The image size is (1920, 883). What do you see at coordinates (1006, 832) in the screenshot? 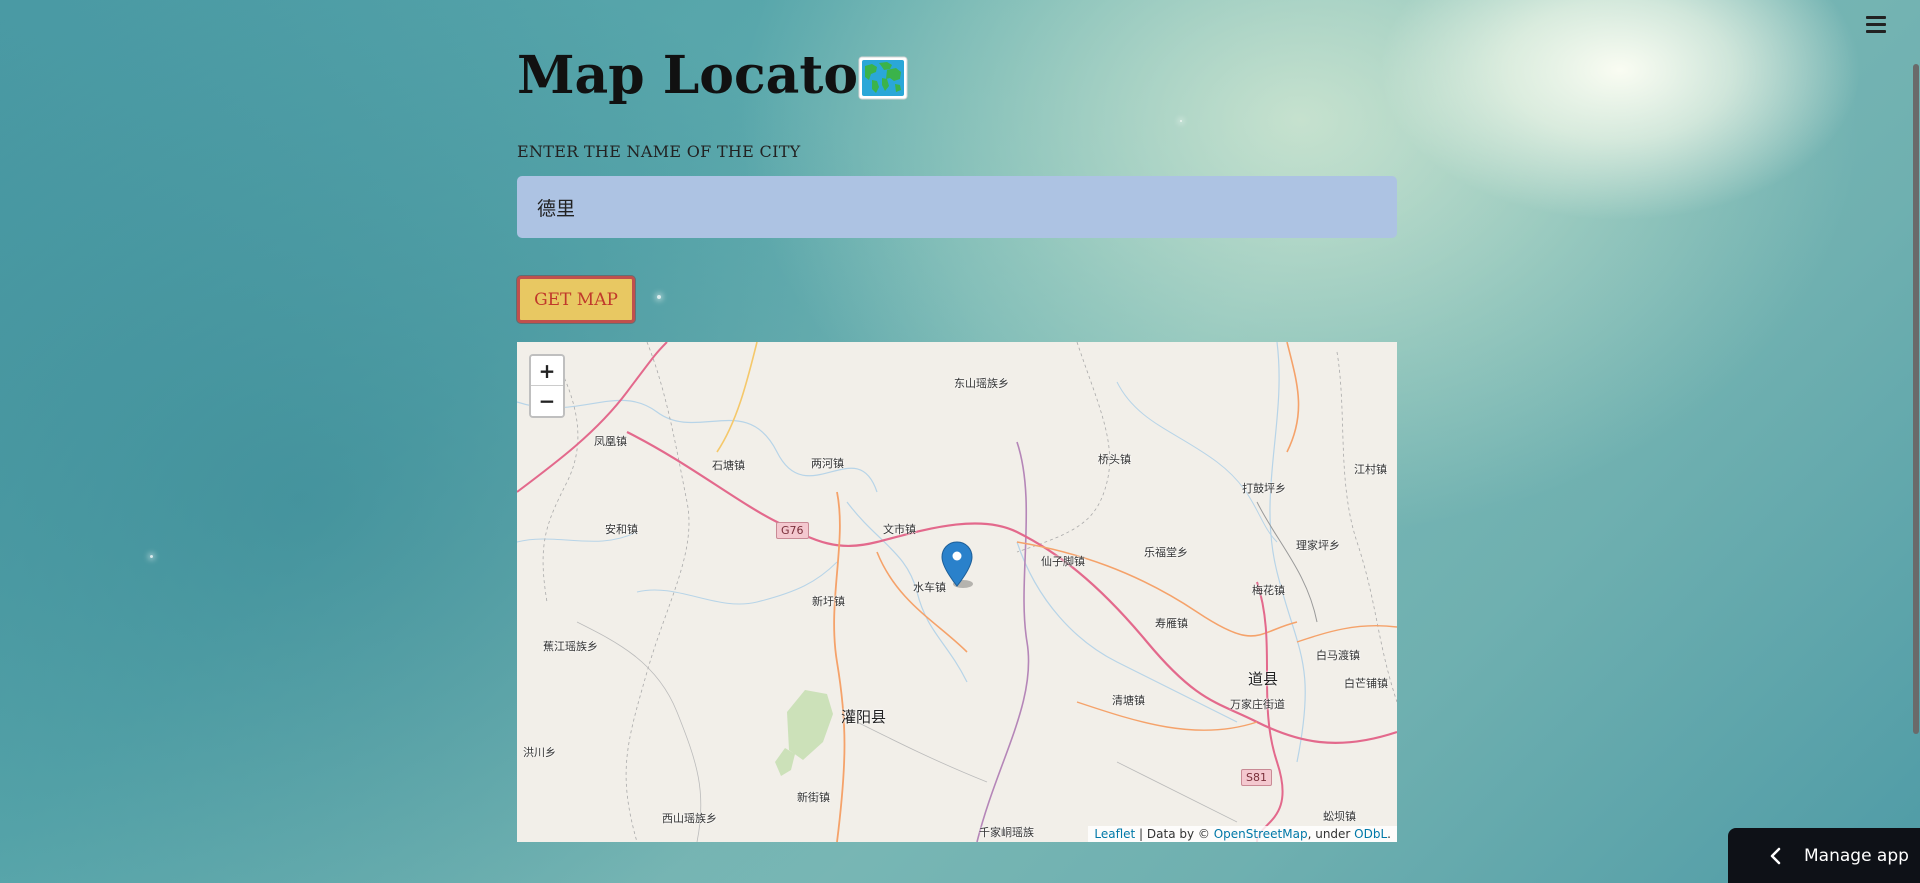
I see `map-place-label: 千家峒瑶族` at bounding box center [1006, 832].